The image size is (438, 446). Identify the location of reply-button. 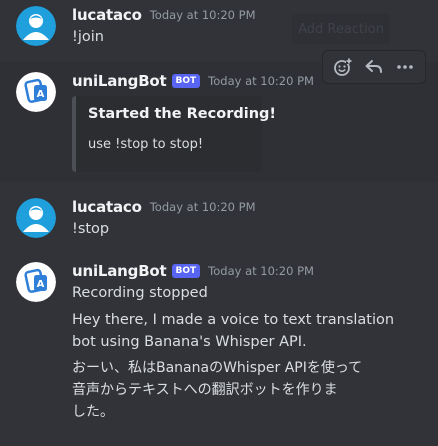
(374, 67).